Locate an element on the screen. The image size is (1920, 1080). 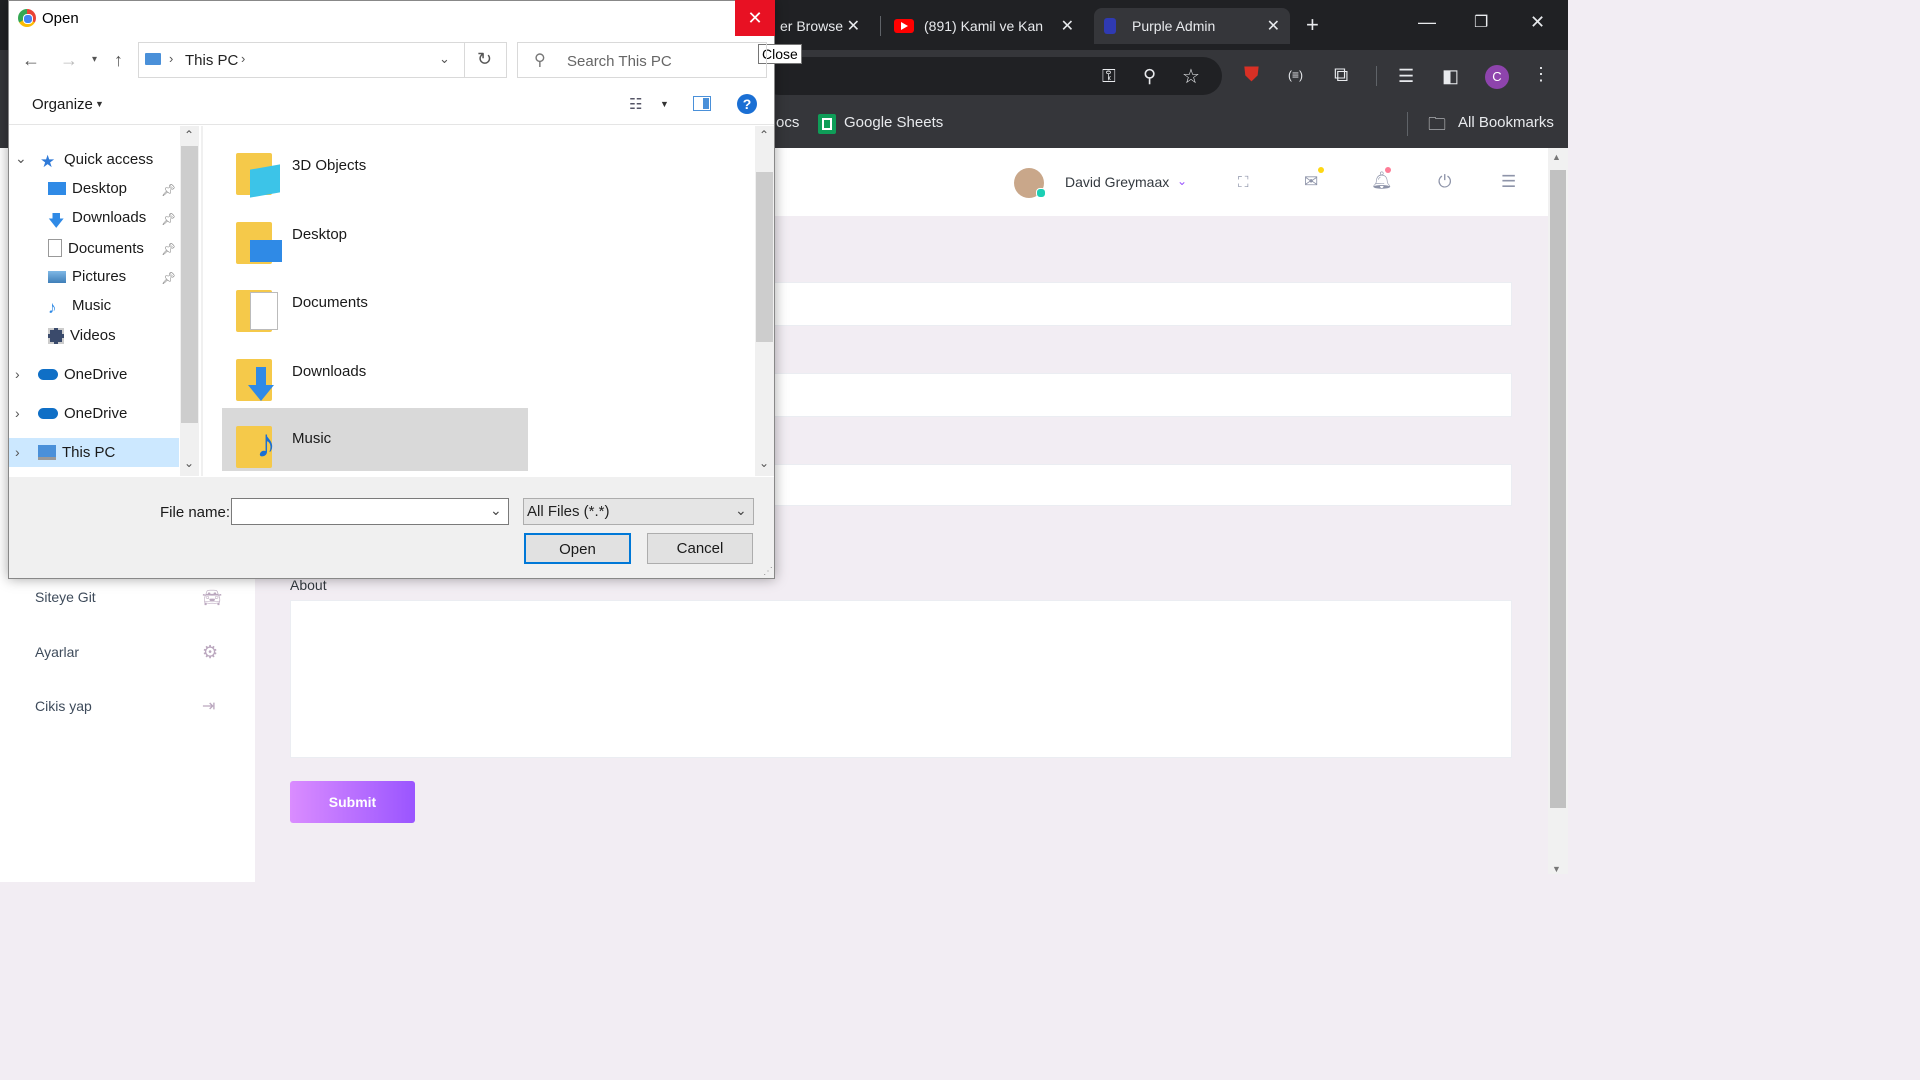
dialog-address-bar: › This PC › ⌄ is located at coordinates (301, 60).